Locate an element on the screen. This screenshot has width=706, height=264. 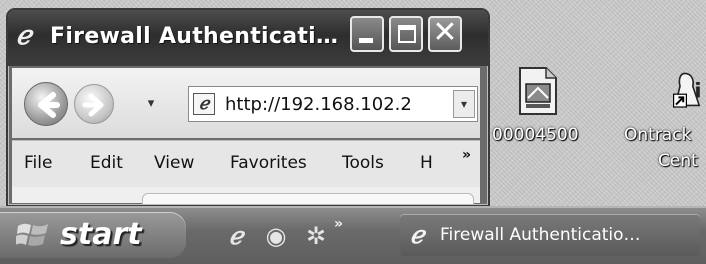
back-button is located at coordinates (46, 104).